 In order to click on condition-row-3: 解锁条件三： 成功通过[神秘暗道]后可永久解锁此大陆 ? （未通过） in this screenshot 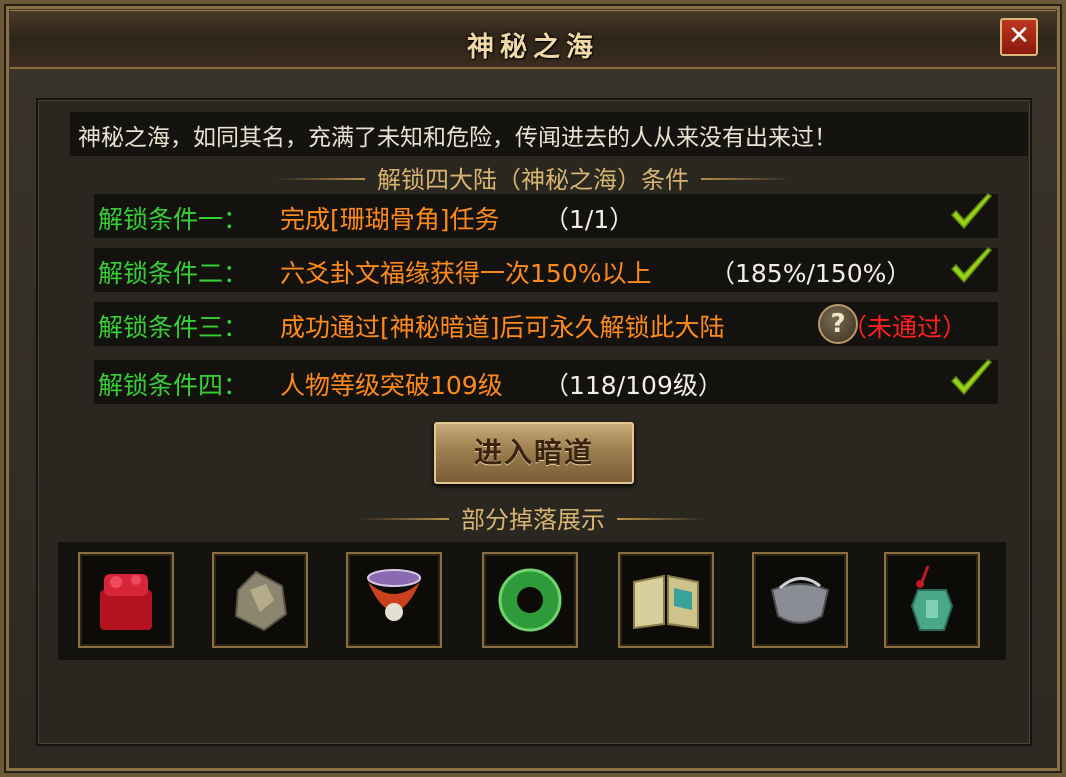, I will do `click(546, 324)`.